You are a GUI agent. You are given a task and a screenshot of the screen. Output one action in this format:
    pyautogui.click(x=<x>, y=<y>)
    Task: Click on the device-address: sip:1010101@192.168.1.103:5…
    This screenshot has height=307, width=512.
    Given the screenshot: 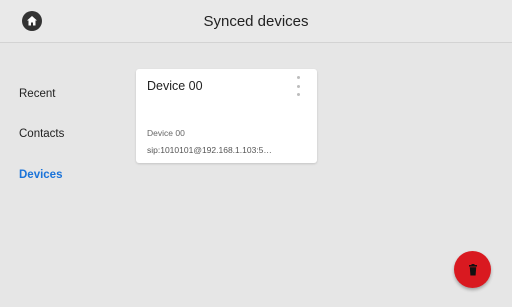 What is the action you would take?
    pyautogui.click(x=209, y=150)
    